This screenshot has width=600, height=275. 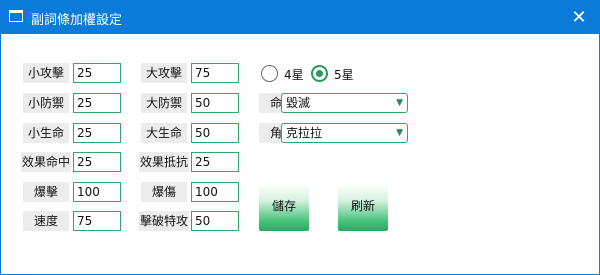 What do you see at coordinates (46, 73) in the screenshot?
I see `label-small-atk: 小攻擊` at bounding box center [46, 73].